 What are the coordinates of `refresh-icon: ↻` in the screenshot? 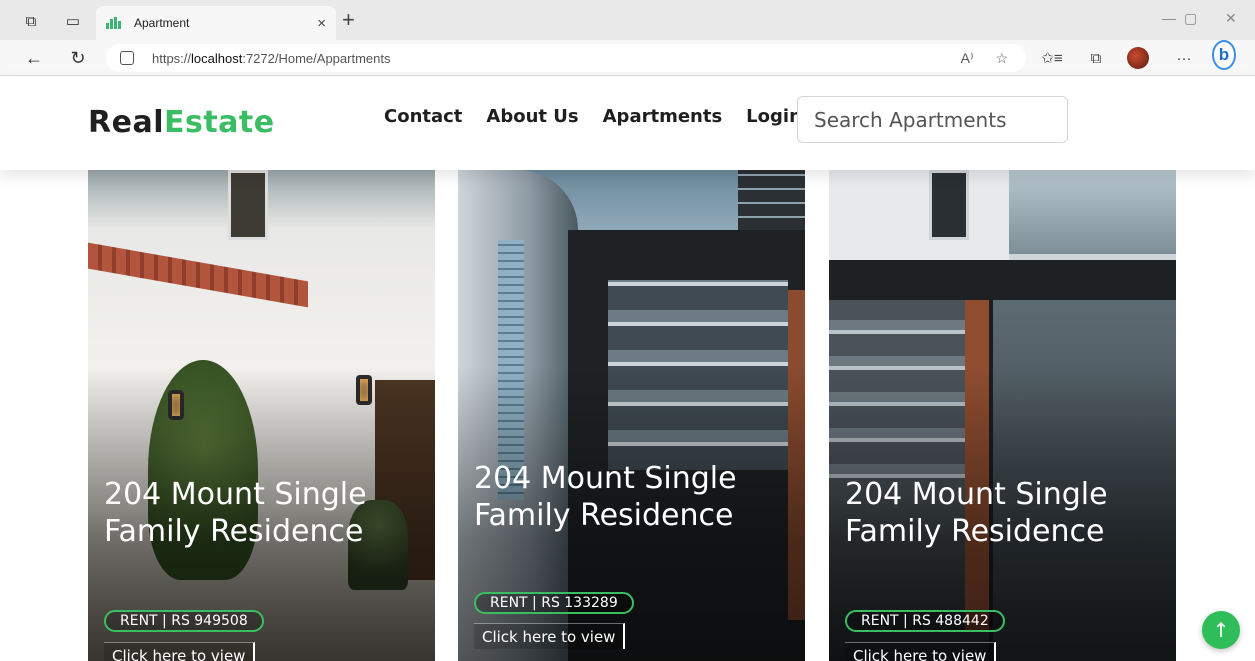 It's located at (78, 58).